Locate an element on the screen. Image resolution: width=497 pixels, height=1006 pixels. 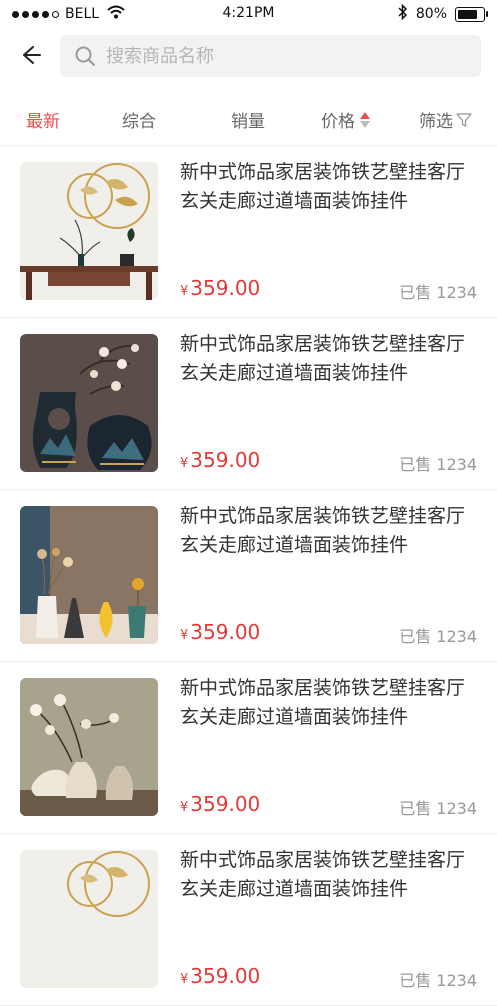
status-bar: BELL 4:21PM 80% is located at coordinates (248, 14).